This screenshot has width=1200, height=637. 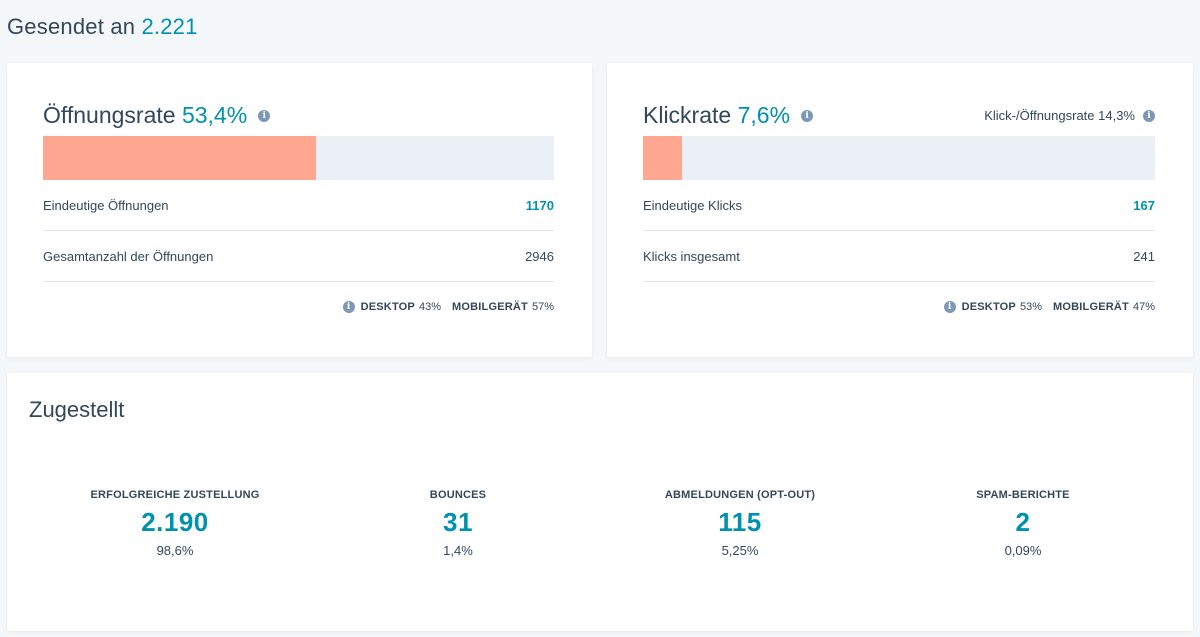 I want to click on total-clicks-label: Klicks insgesamt, so click(x=691, y=256).